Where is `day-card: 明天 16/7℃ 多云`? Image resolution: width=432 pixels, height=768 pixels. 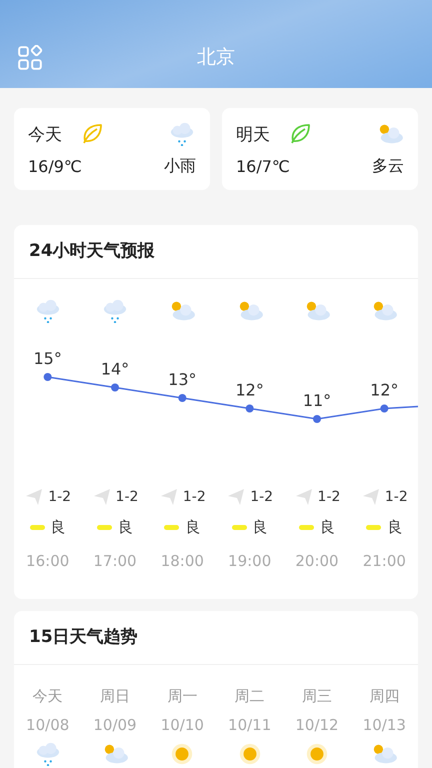
day-card: 明天 16/7℃ 多云 is located at coordinates (320, 149).